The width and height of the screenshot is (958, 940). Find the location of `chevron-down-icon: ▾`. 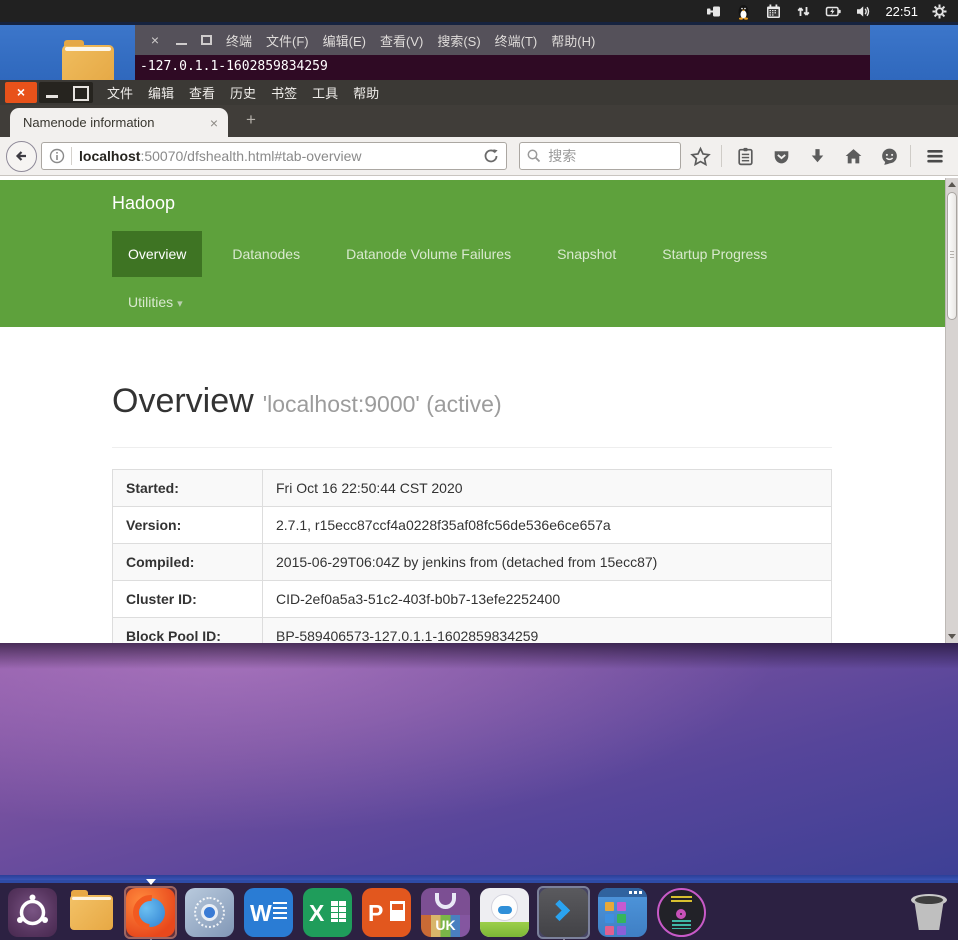

chevron-down-icon: ▾ is located at coordinates (180, 304).